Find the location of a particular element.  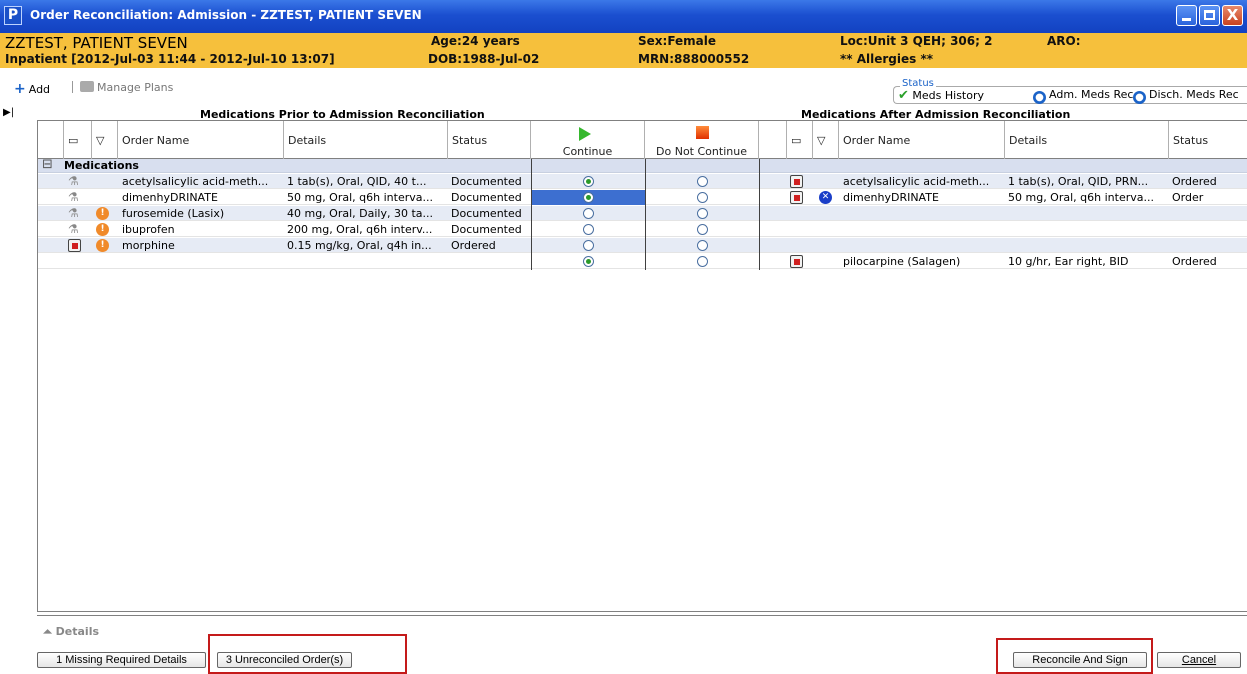

col-order-name: Order Name is located at coordinates (201, 140).